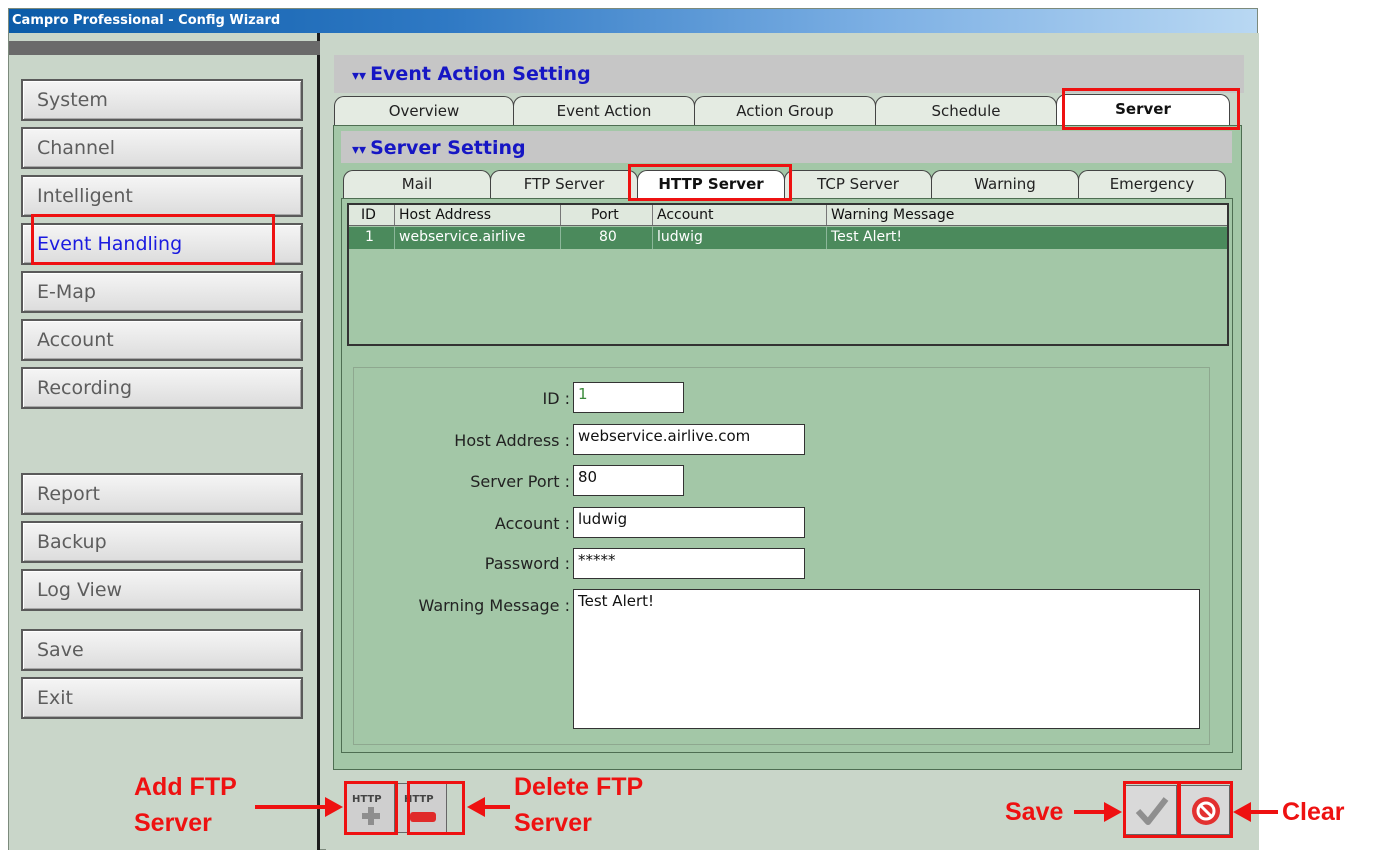 The image size is (1378, 850). I want to click on server-port-field: 80, so click(628, 480).